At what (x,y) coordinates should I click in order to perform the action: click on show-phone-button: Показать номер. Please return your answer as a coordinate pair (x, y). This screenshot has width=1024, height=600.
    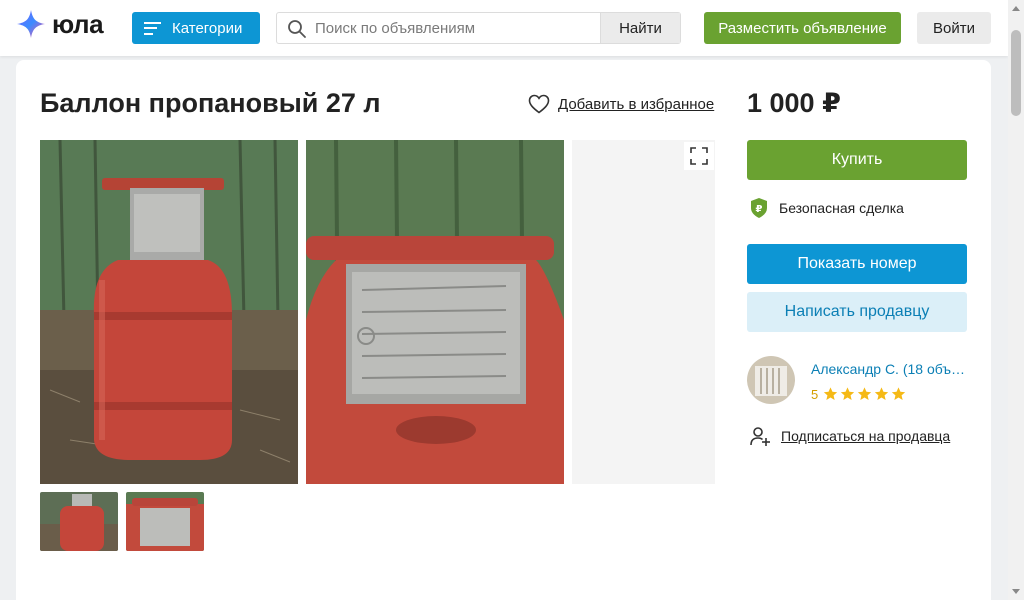
    Looking at the image, I should click on (857, 264).